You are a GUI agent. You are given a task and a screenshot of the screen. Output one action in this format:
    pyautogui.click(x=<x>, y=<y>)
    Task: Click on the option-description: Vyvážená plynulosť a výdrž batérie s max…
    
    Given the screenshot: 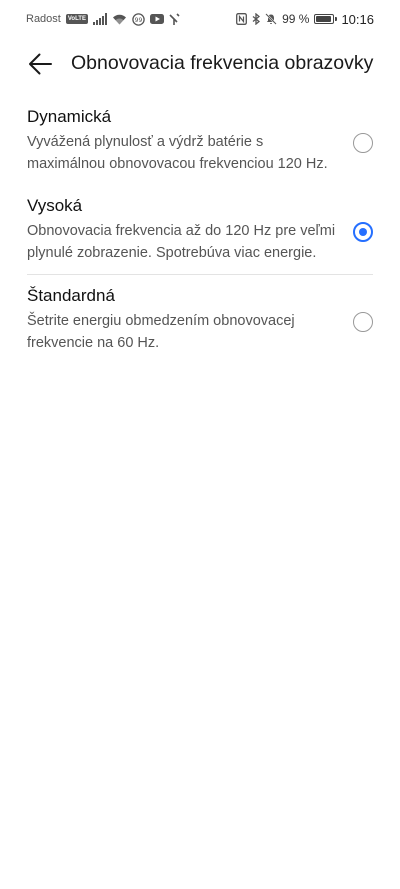 What is the action you would take?
    pyautogui.click(x=177, y=153)
    